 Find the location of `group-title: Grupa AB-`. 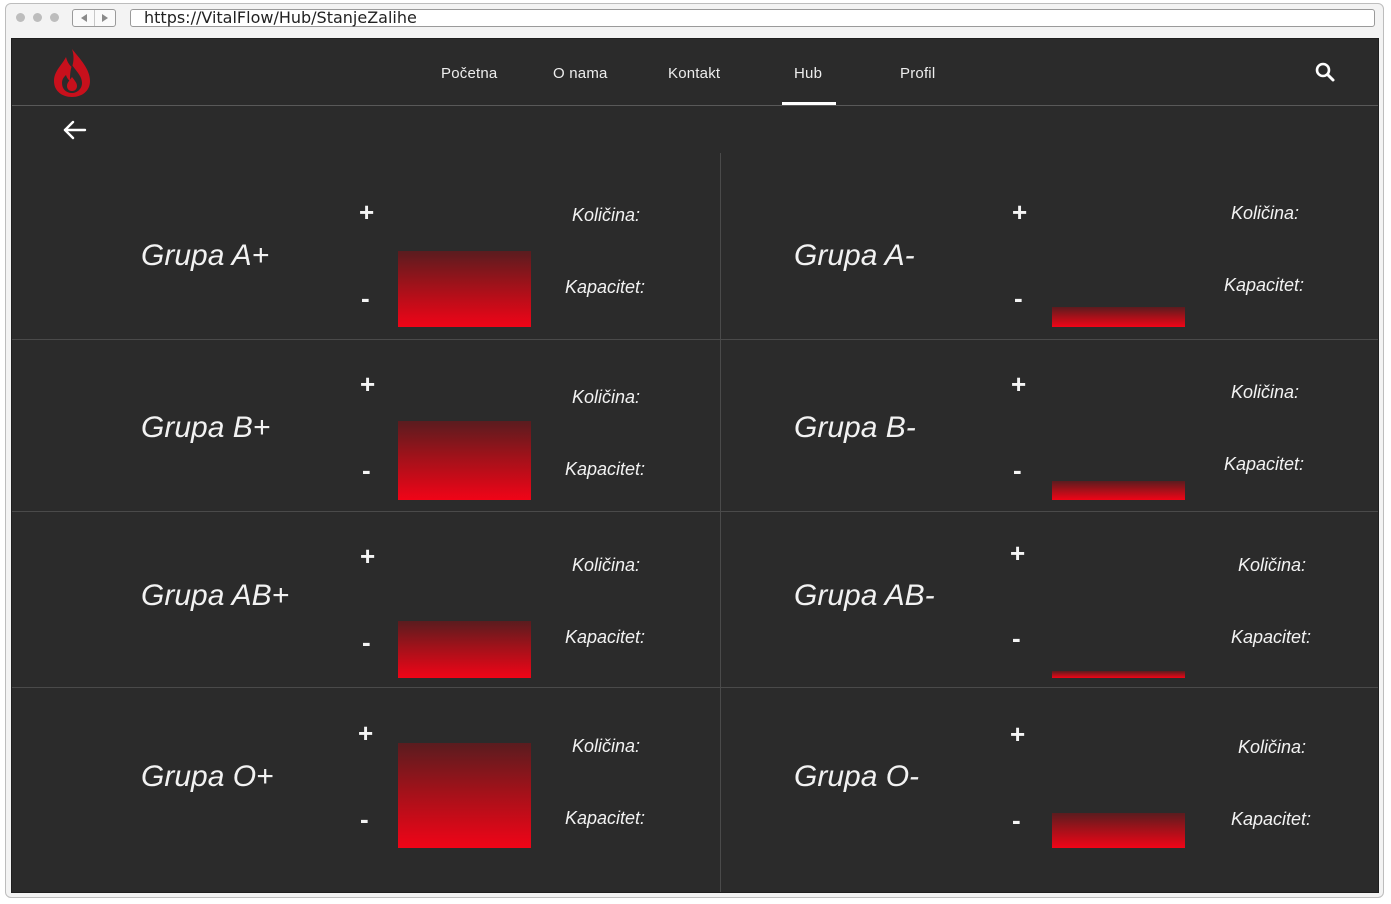

group-title: Grupa AB- is located at coordinates (864, 595).